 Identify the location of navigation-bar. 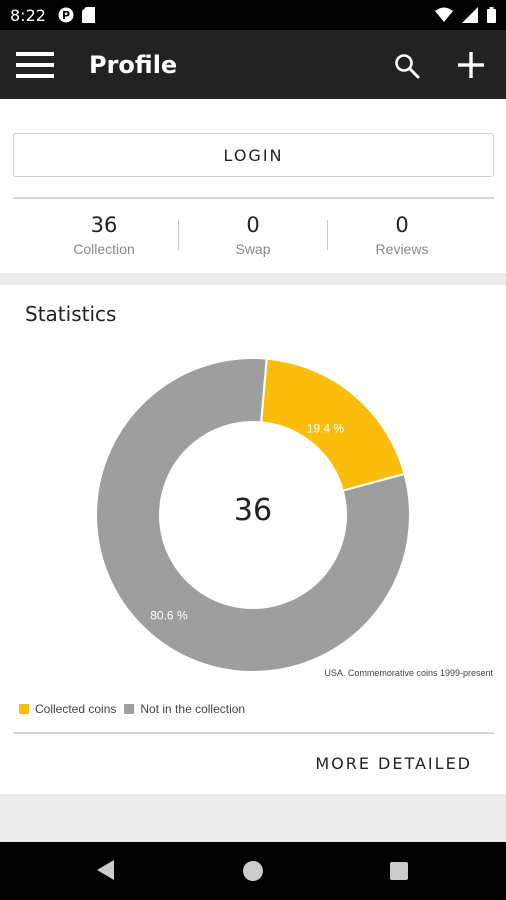
(253, 871).